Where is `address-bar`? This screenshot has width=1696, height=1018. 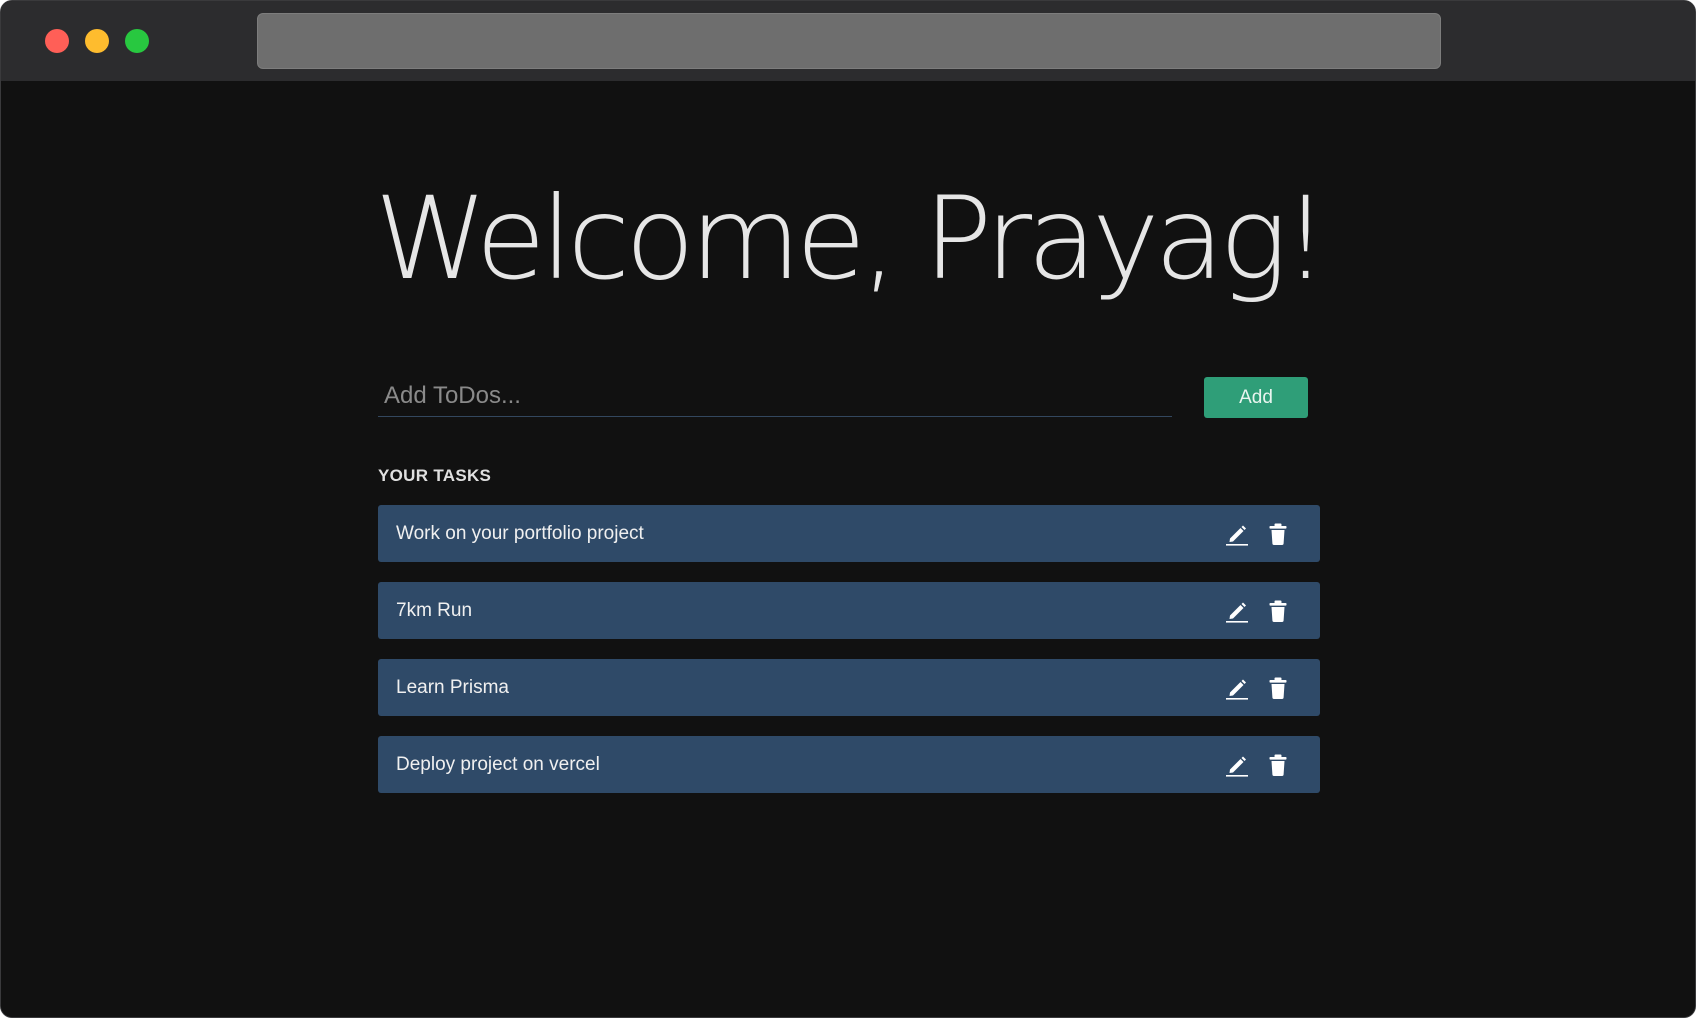 address-bar is located at coordinates (849, 41).